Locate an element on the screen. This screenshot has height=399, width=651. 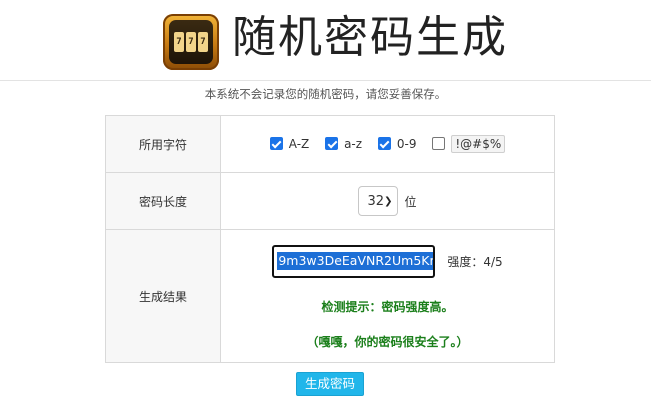
lowercase-checkbox is located at coordinates (332, 144).